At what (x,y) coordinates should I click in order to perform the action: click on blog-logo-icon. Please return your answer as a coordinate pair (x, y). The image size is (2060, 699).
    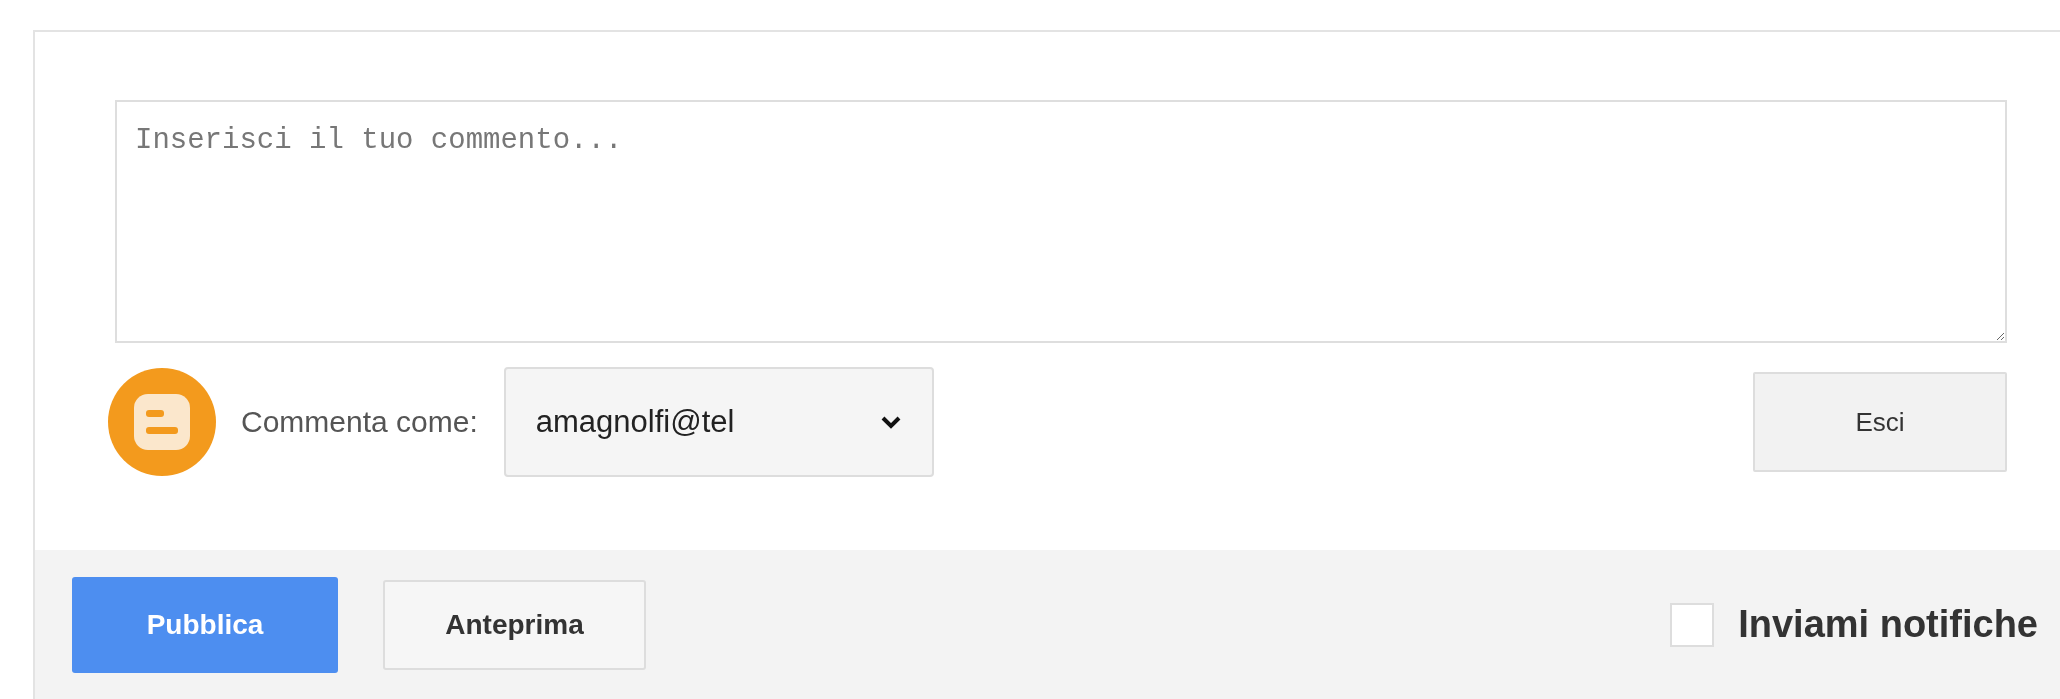
    Looking at the image, I should click on (162, 422).